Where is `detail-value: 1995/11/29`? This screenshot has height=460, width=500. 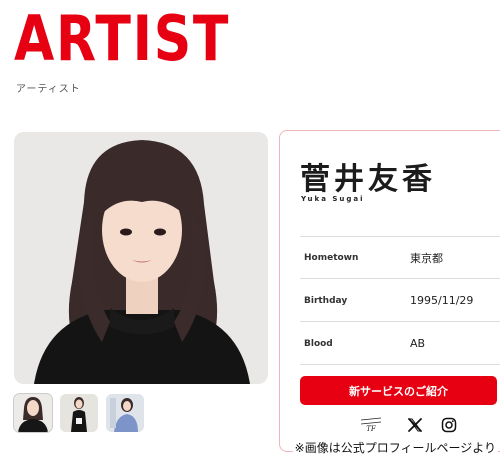 detail-value: 1995/11/29 is located at coordinates (442, 300).